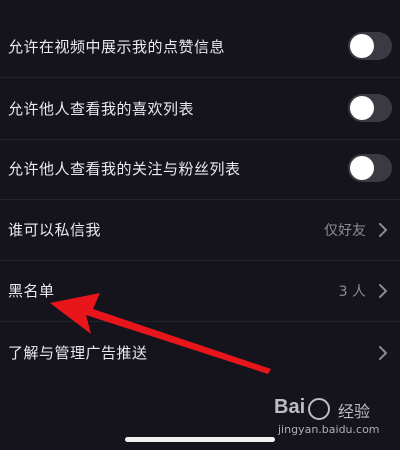 The width and height of the screenshot is (400, 450). Describe the element at coordinates (200, 108) in the screenshot. I see `setting-row-liked-list-visibility: 允许他人查看我的喜欢列表` at that location.